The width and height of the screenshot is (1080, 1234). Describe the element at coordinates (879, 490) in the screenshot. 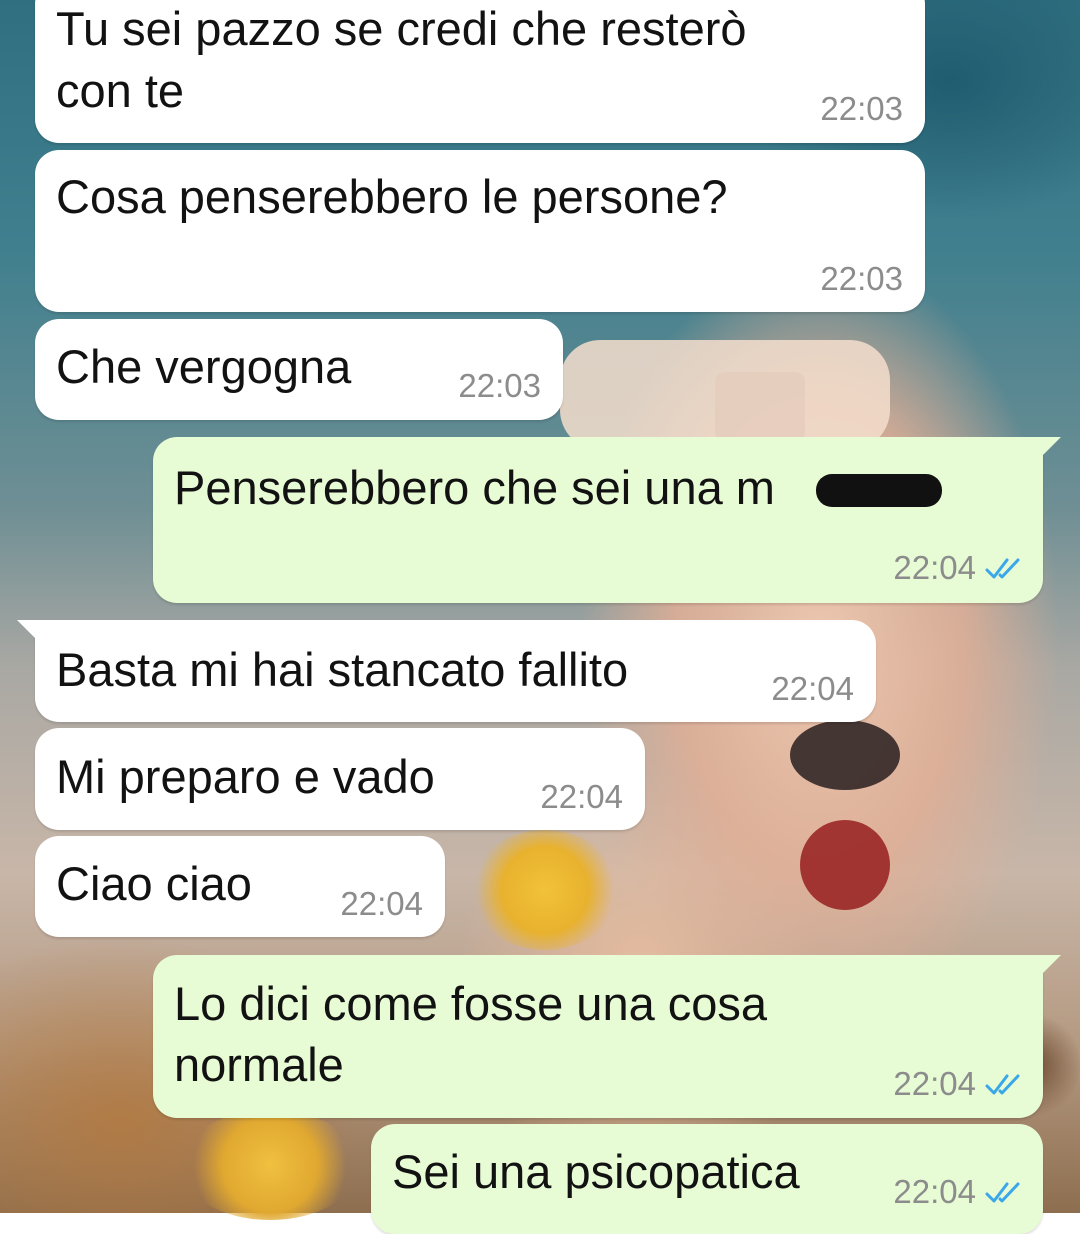

I see `redaction-mark` at that location.